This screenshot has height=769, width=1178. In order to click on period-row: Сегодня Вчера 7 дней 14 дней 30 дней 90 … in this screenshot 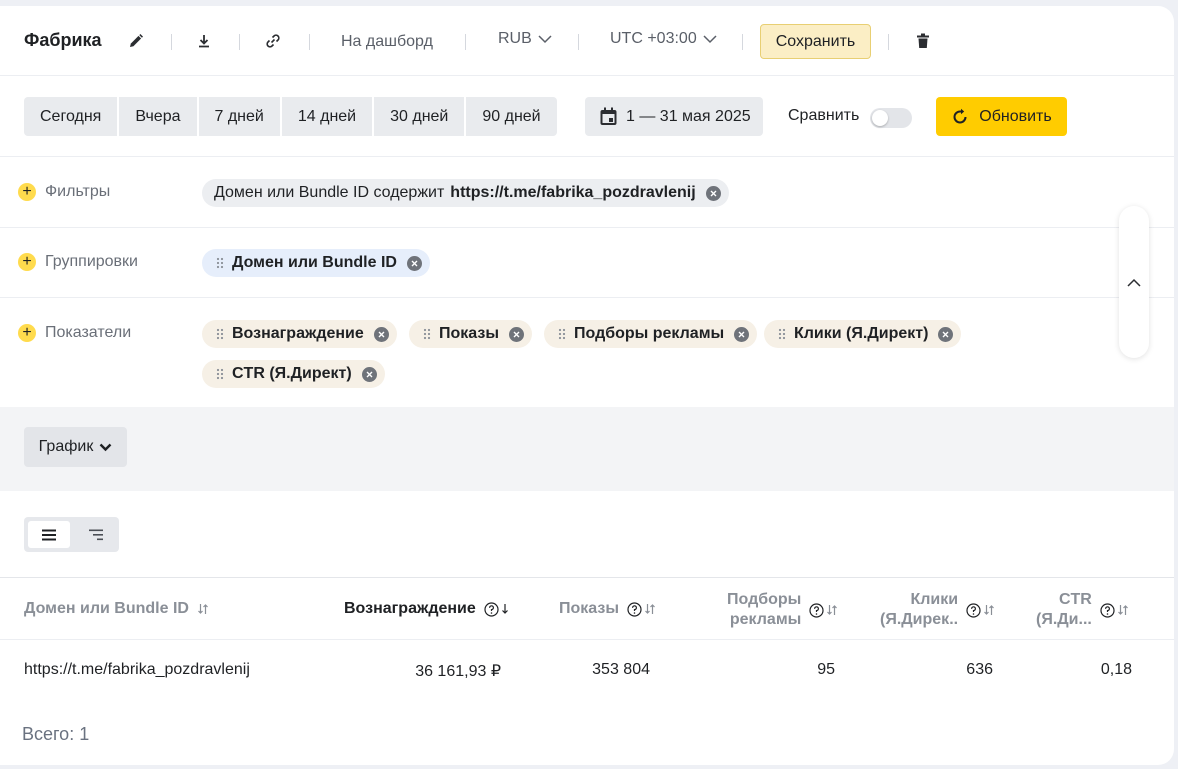, I will do `click(587, 116)`.